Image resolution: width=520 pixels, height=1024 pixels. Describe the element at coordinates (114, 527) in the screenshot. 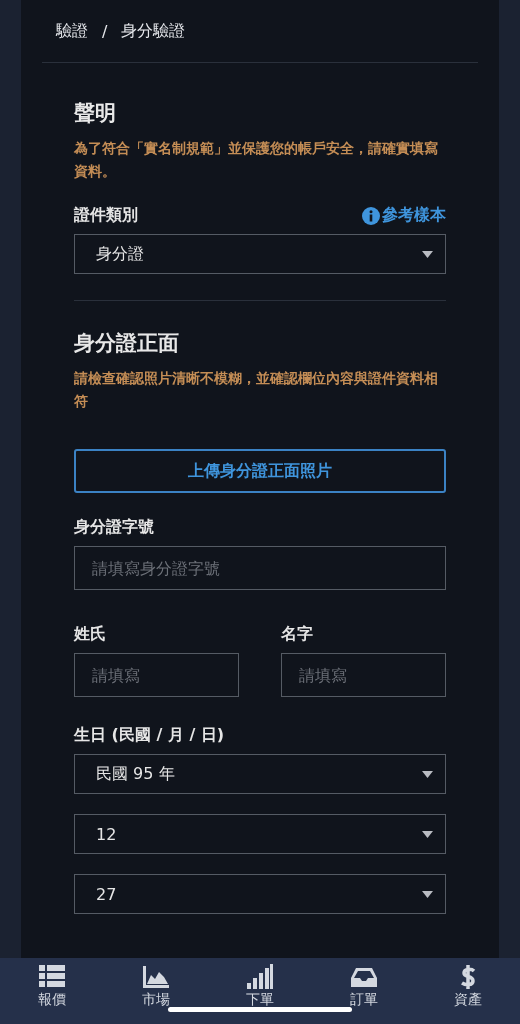

I see `field-label: 身分證字號` at that location.